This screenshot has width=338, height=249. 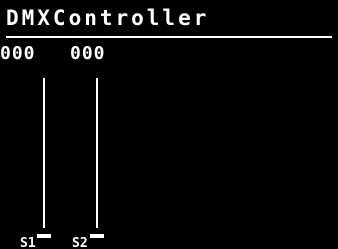 What do you see at coordinates (97, 153) in the screenshot?
I see `channel-2-fader-track` at bounding box center [97, 153].